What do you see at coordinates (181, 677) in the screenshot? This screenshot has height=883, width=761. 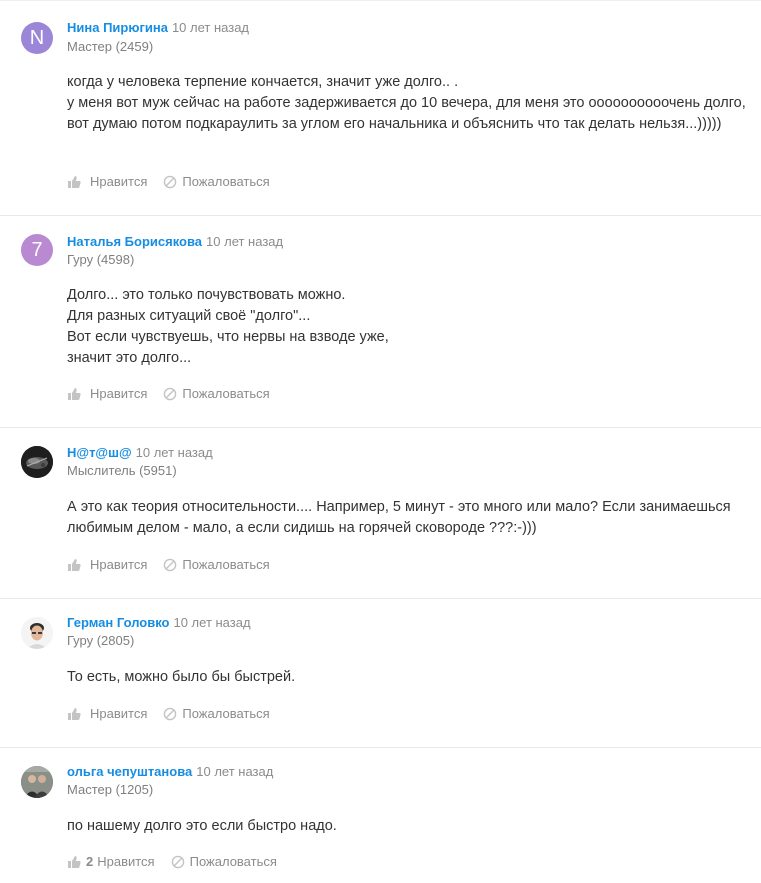 I see `answer-text-line: То есть, можно было бы быстрей.` at bounding box center [181, 677].